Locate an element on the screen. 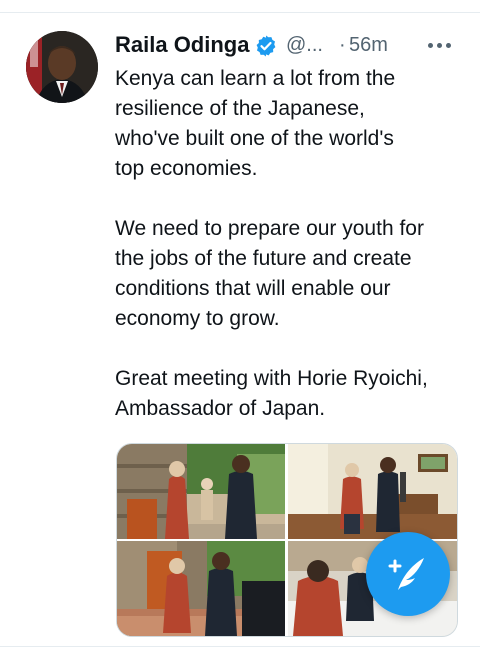  compose-tweet-icon is located at coordinates (406, 574).